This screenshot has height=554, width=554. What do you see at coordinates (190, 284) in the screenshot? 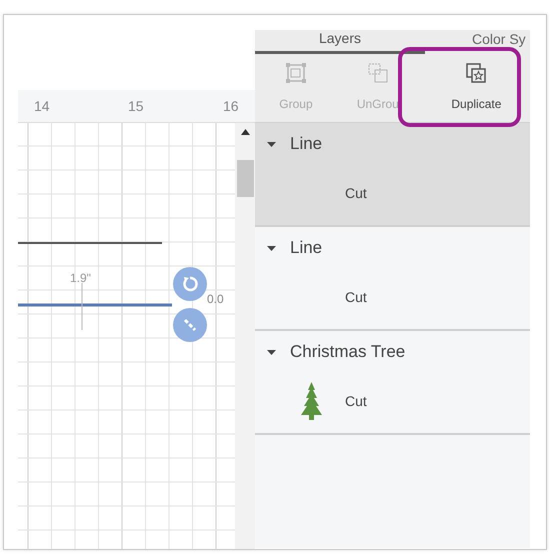
I see `rotate-icon` at bounding box center [190, 284].